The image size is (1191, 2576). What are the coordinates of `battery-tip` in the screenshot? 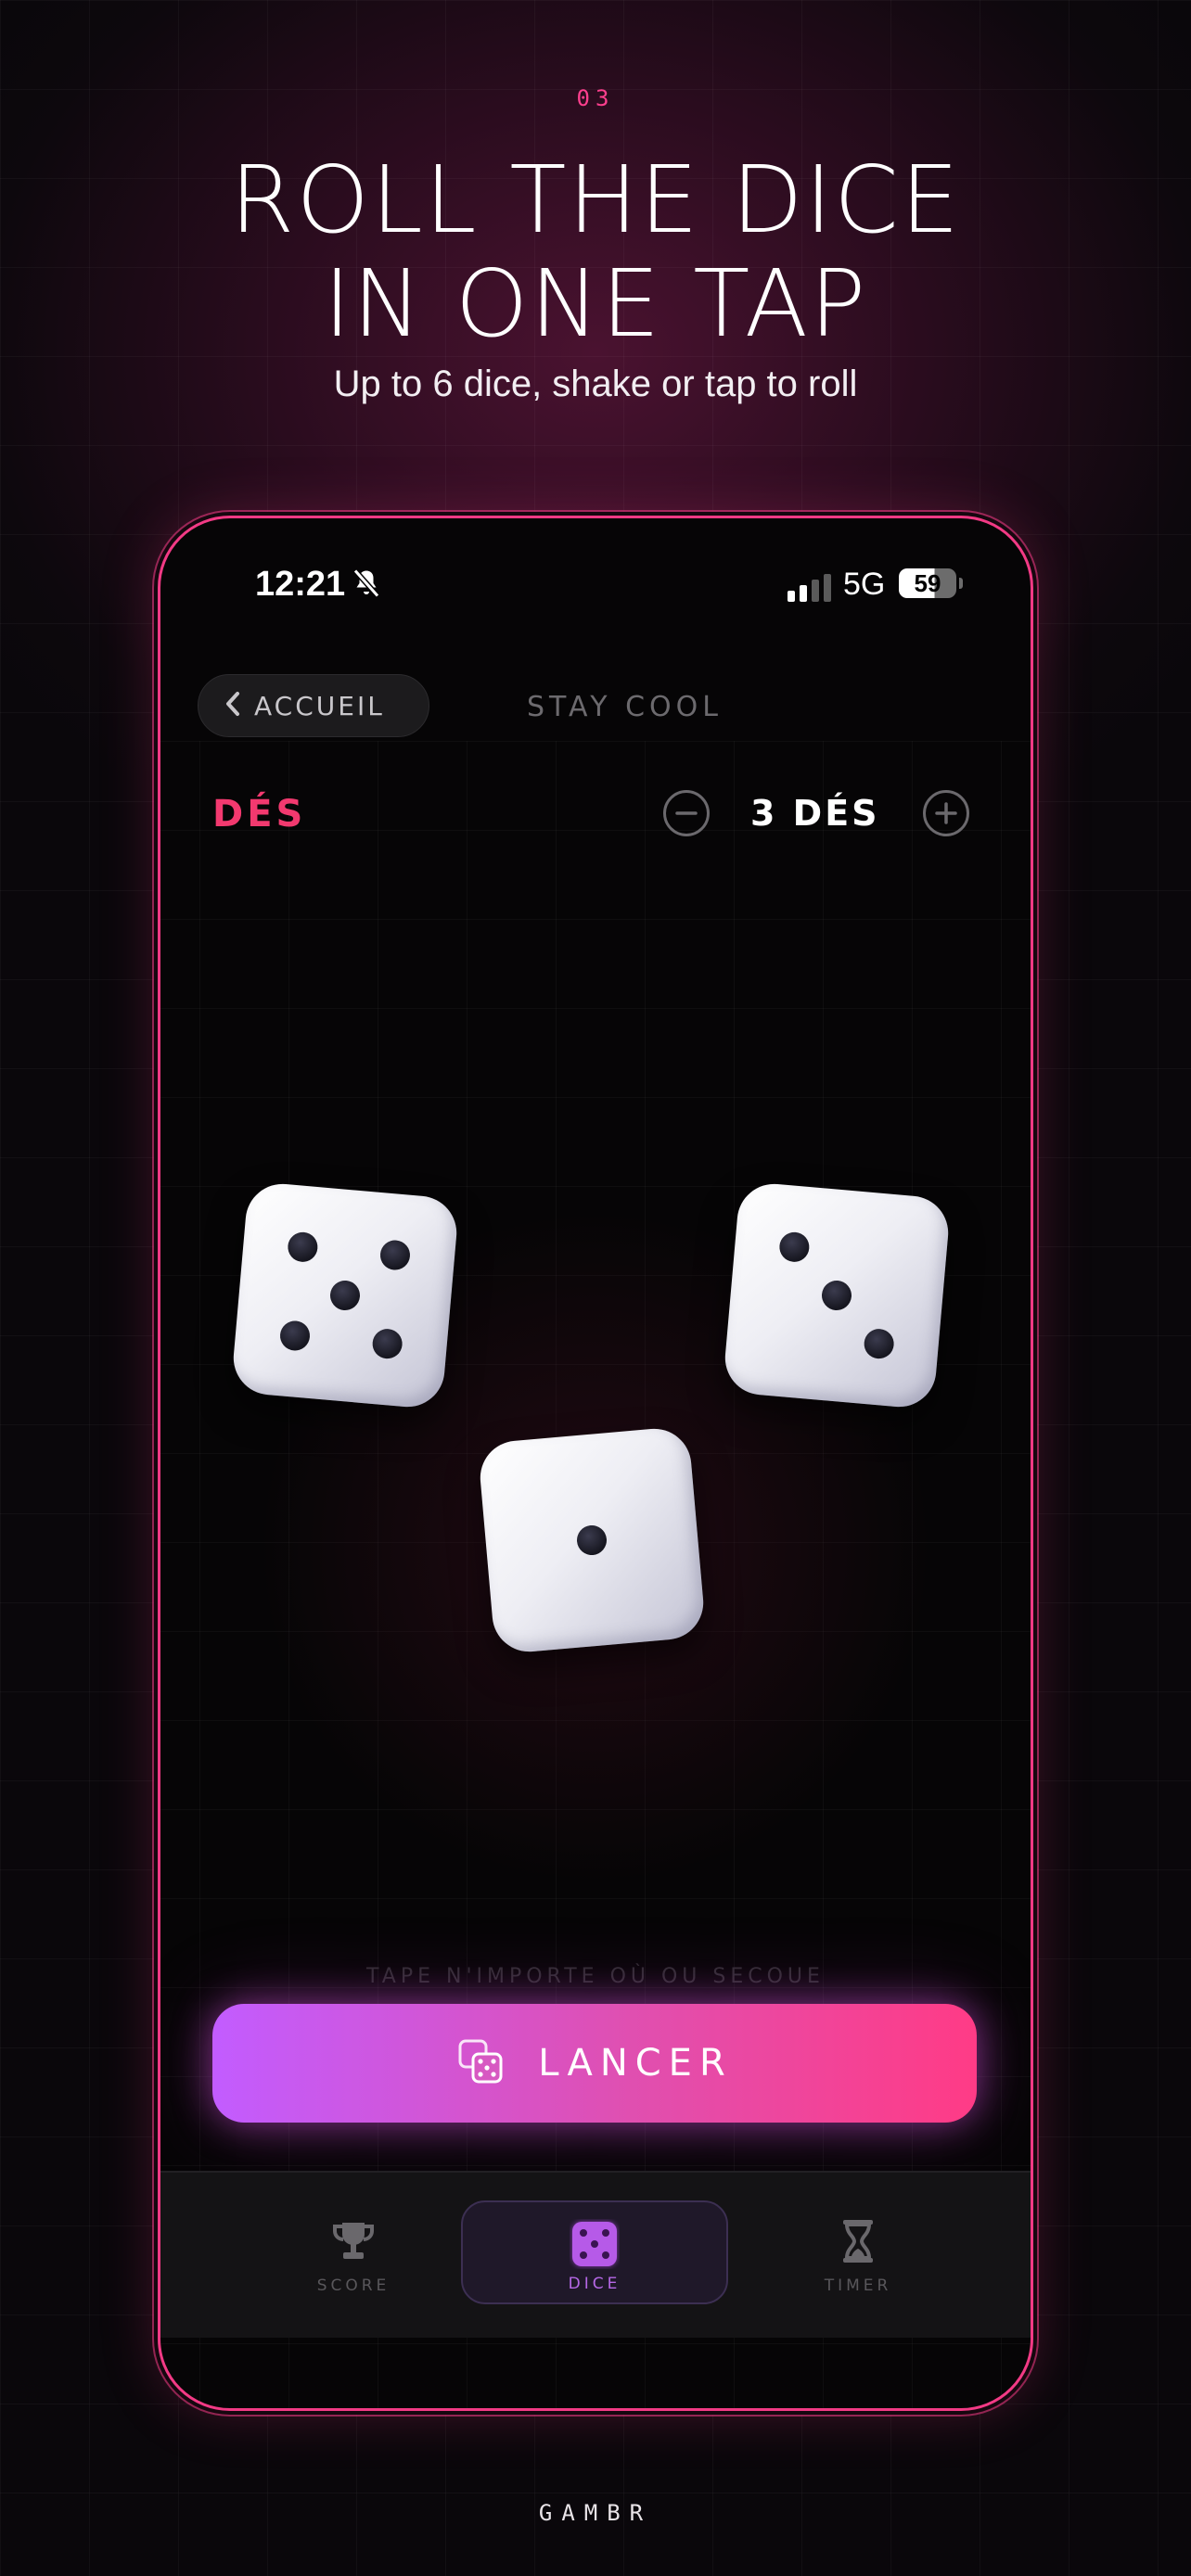 It's located at (961, 583).